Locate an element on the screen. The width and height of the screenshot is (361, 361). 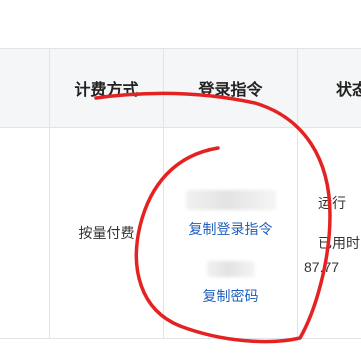
column-header-previous is located at coordinates (25, 88).